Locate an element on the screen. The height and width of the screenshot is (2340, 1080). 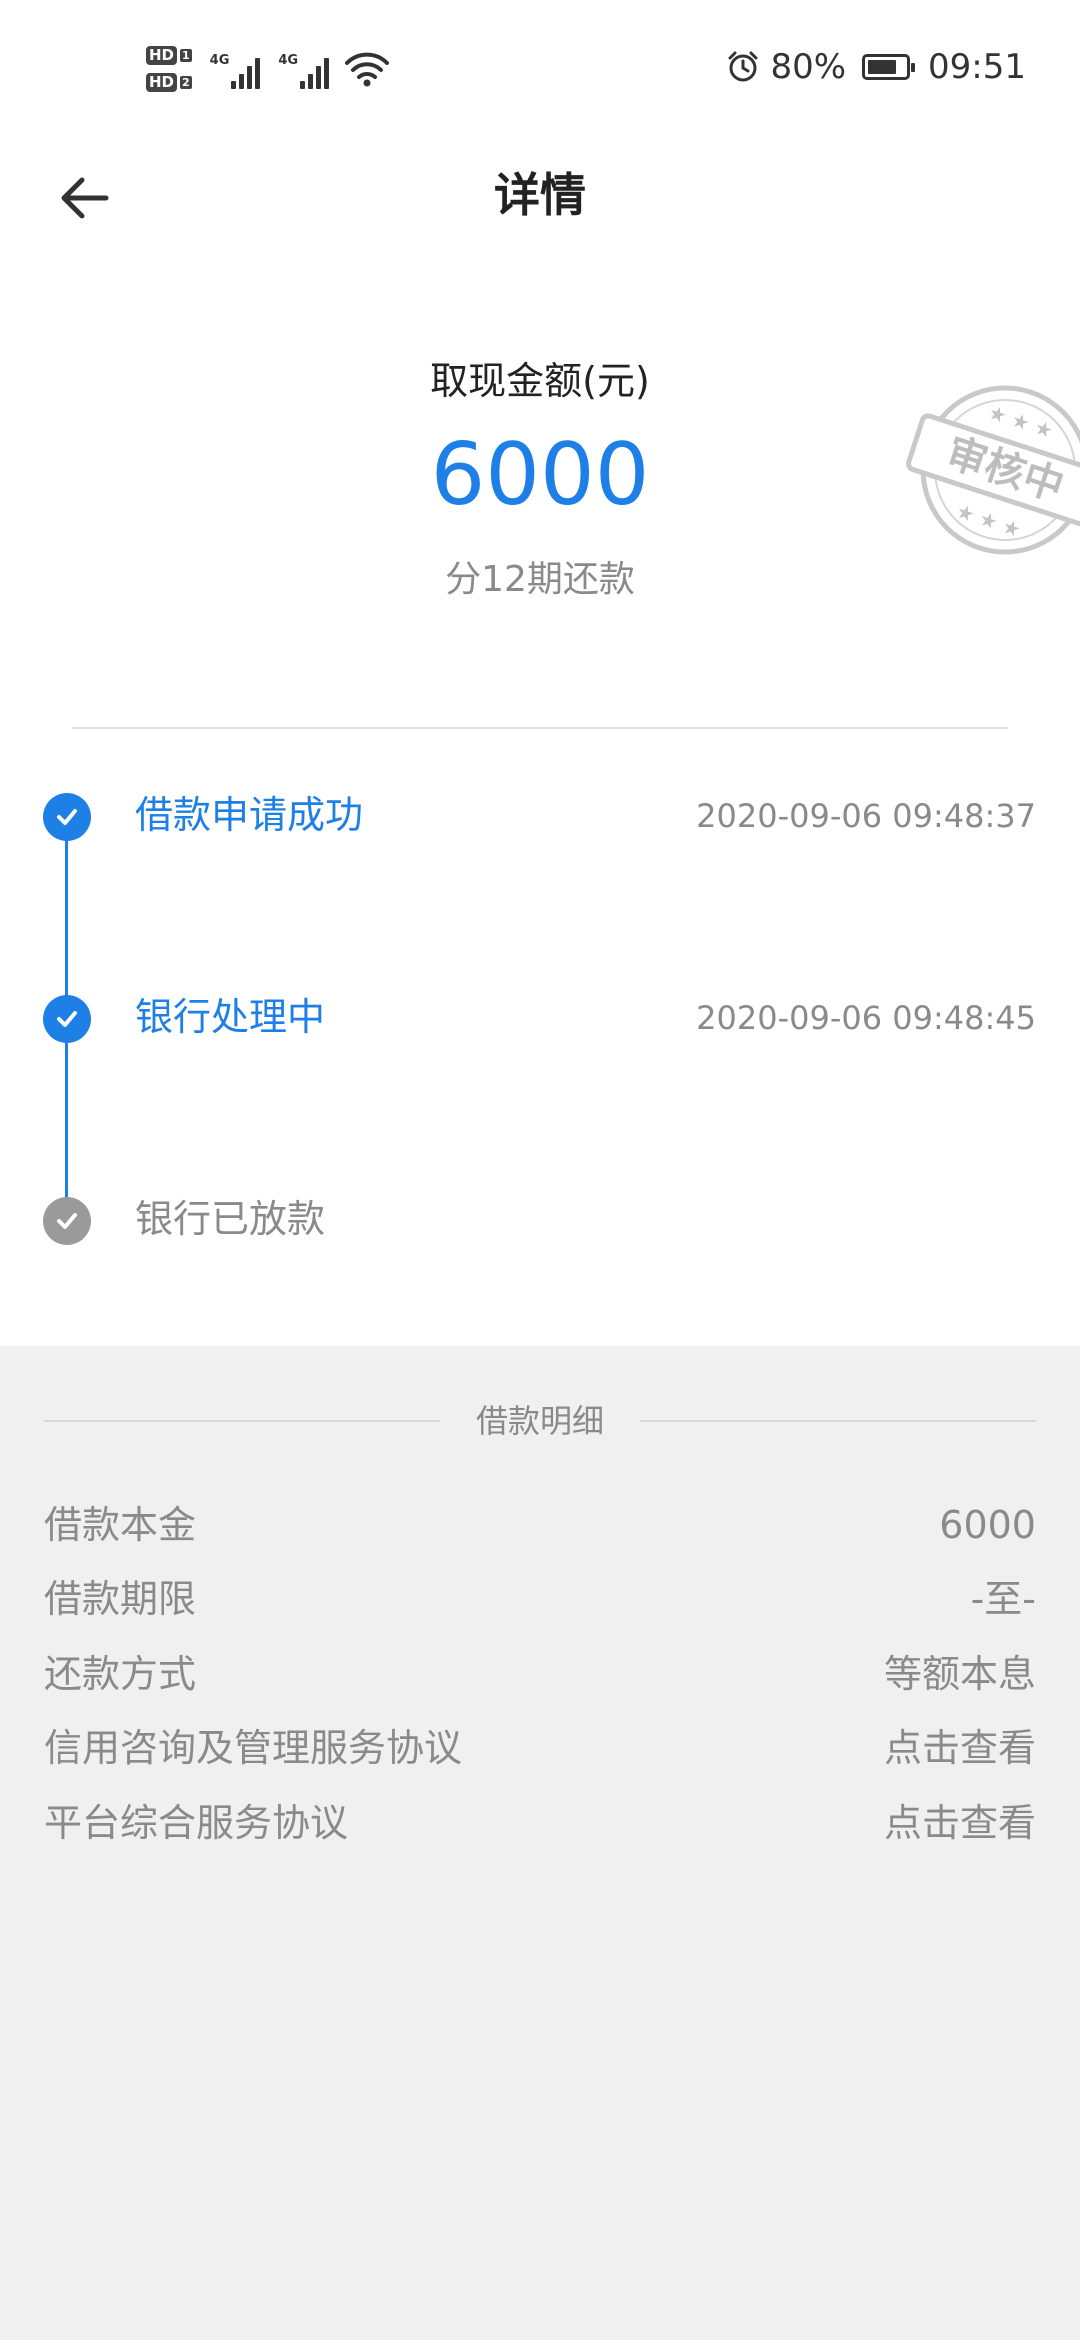
clock-time: 09:51 is located at coordinates (977, 67).